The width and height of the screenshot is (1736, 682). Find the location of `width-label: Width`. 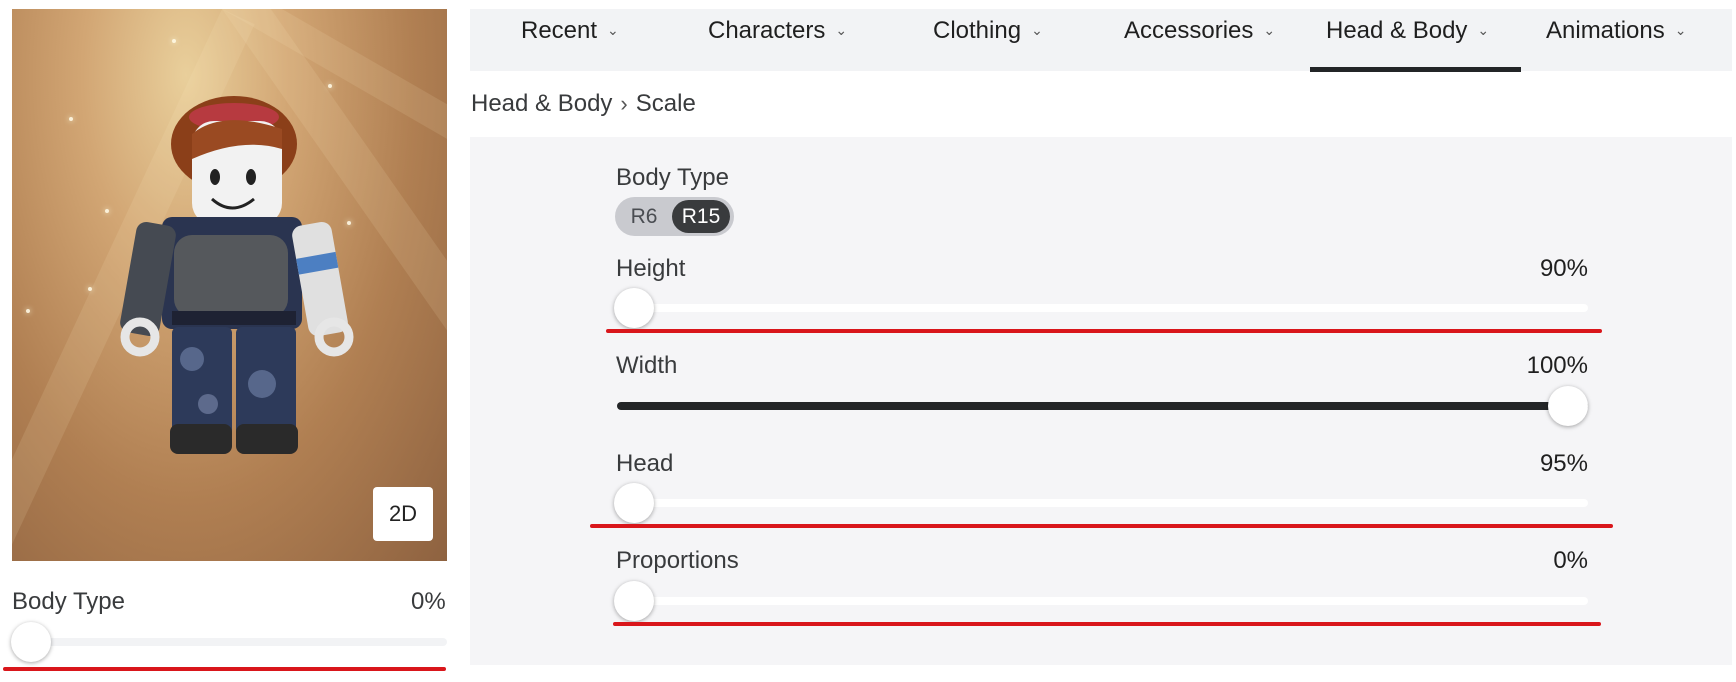

width-label: Width is located at coordinates (647, 365).